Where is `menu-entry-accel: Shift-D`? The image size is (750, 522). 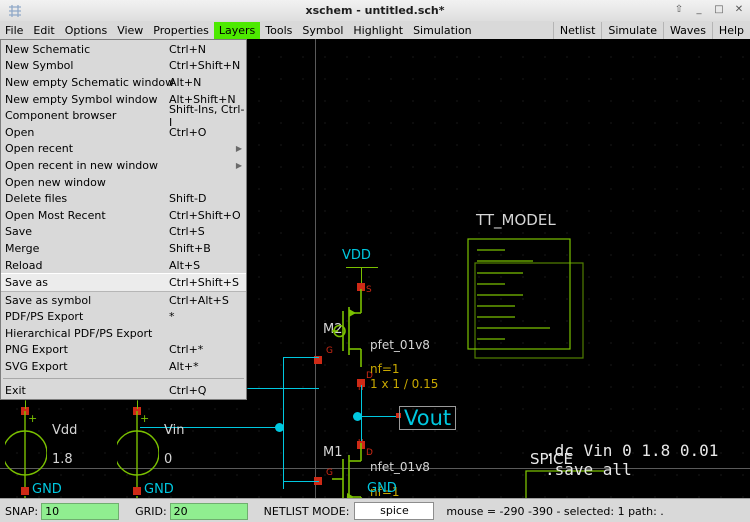 menu-entry-accel: Shift-D is located at coordinates (188, 199).